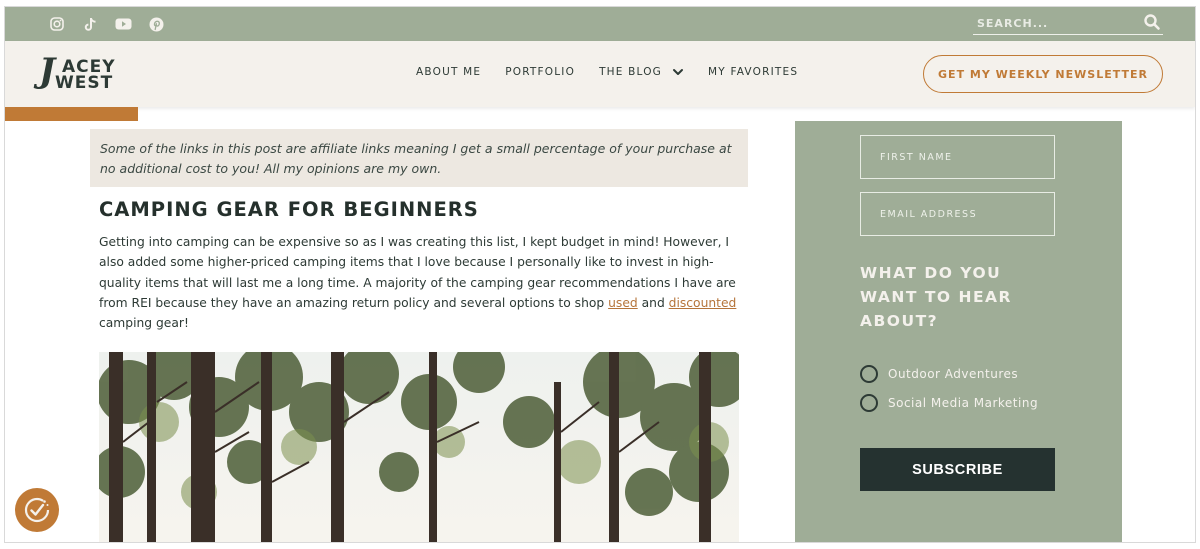 This screenshot has width=1200, height=549. Describe the element at coordinates (90, 24) in the screenshot. I see `tiktok-icon` at that location.